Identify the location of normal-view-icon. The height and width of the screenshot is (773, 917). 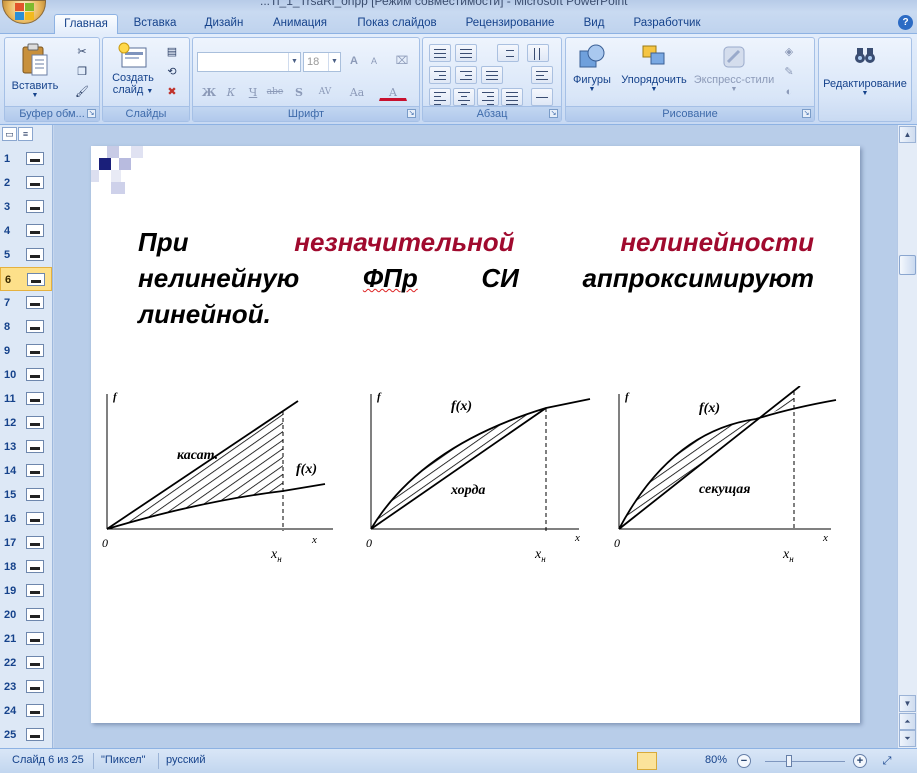
(647, 761).